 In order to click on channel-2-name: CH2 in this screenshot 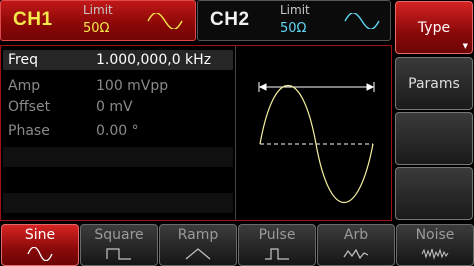, I will do `click(230, 19)`.